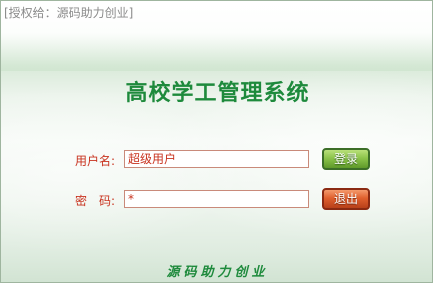  What do you see at coordinates (346, 159) in the screenshot?
I see `login-button: 登录` at bounding box center [346, 159].